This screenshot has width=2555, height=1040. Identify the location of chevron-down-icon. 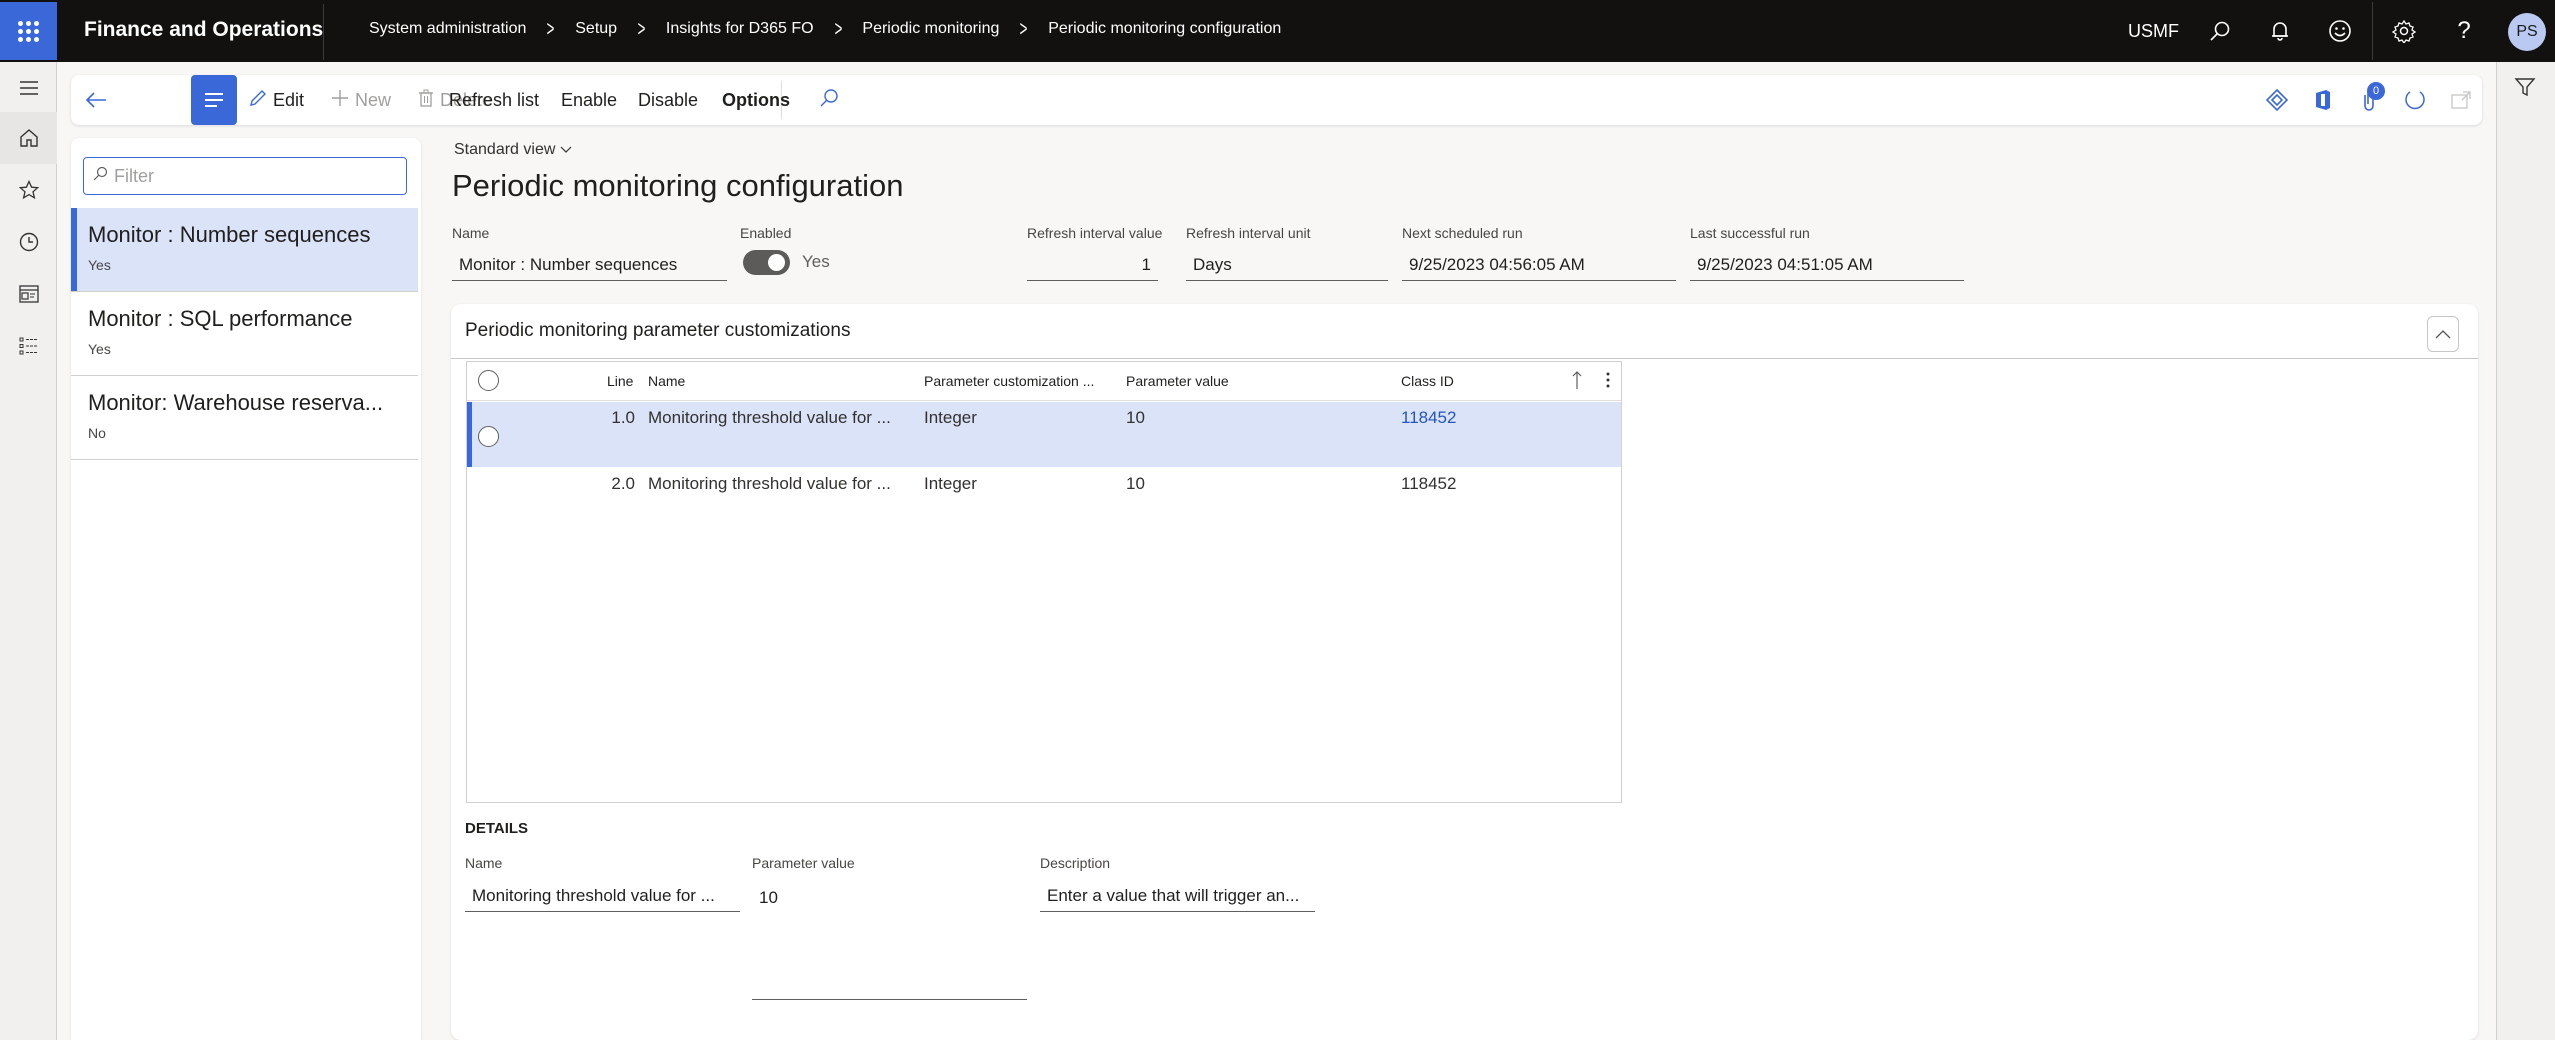
(566, 149).